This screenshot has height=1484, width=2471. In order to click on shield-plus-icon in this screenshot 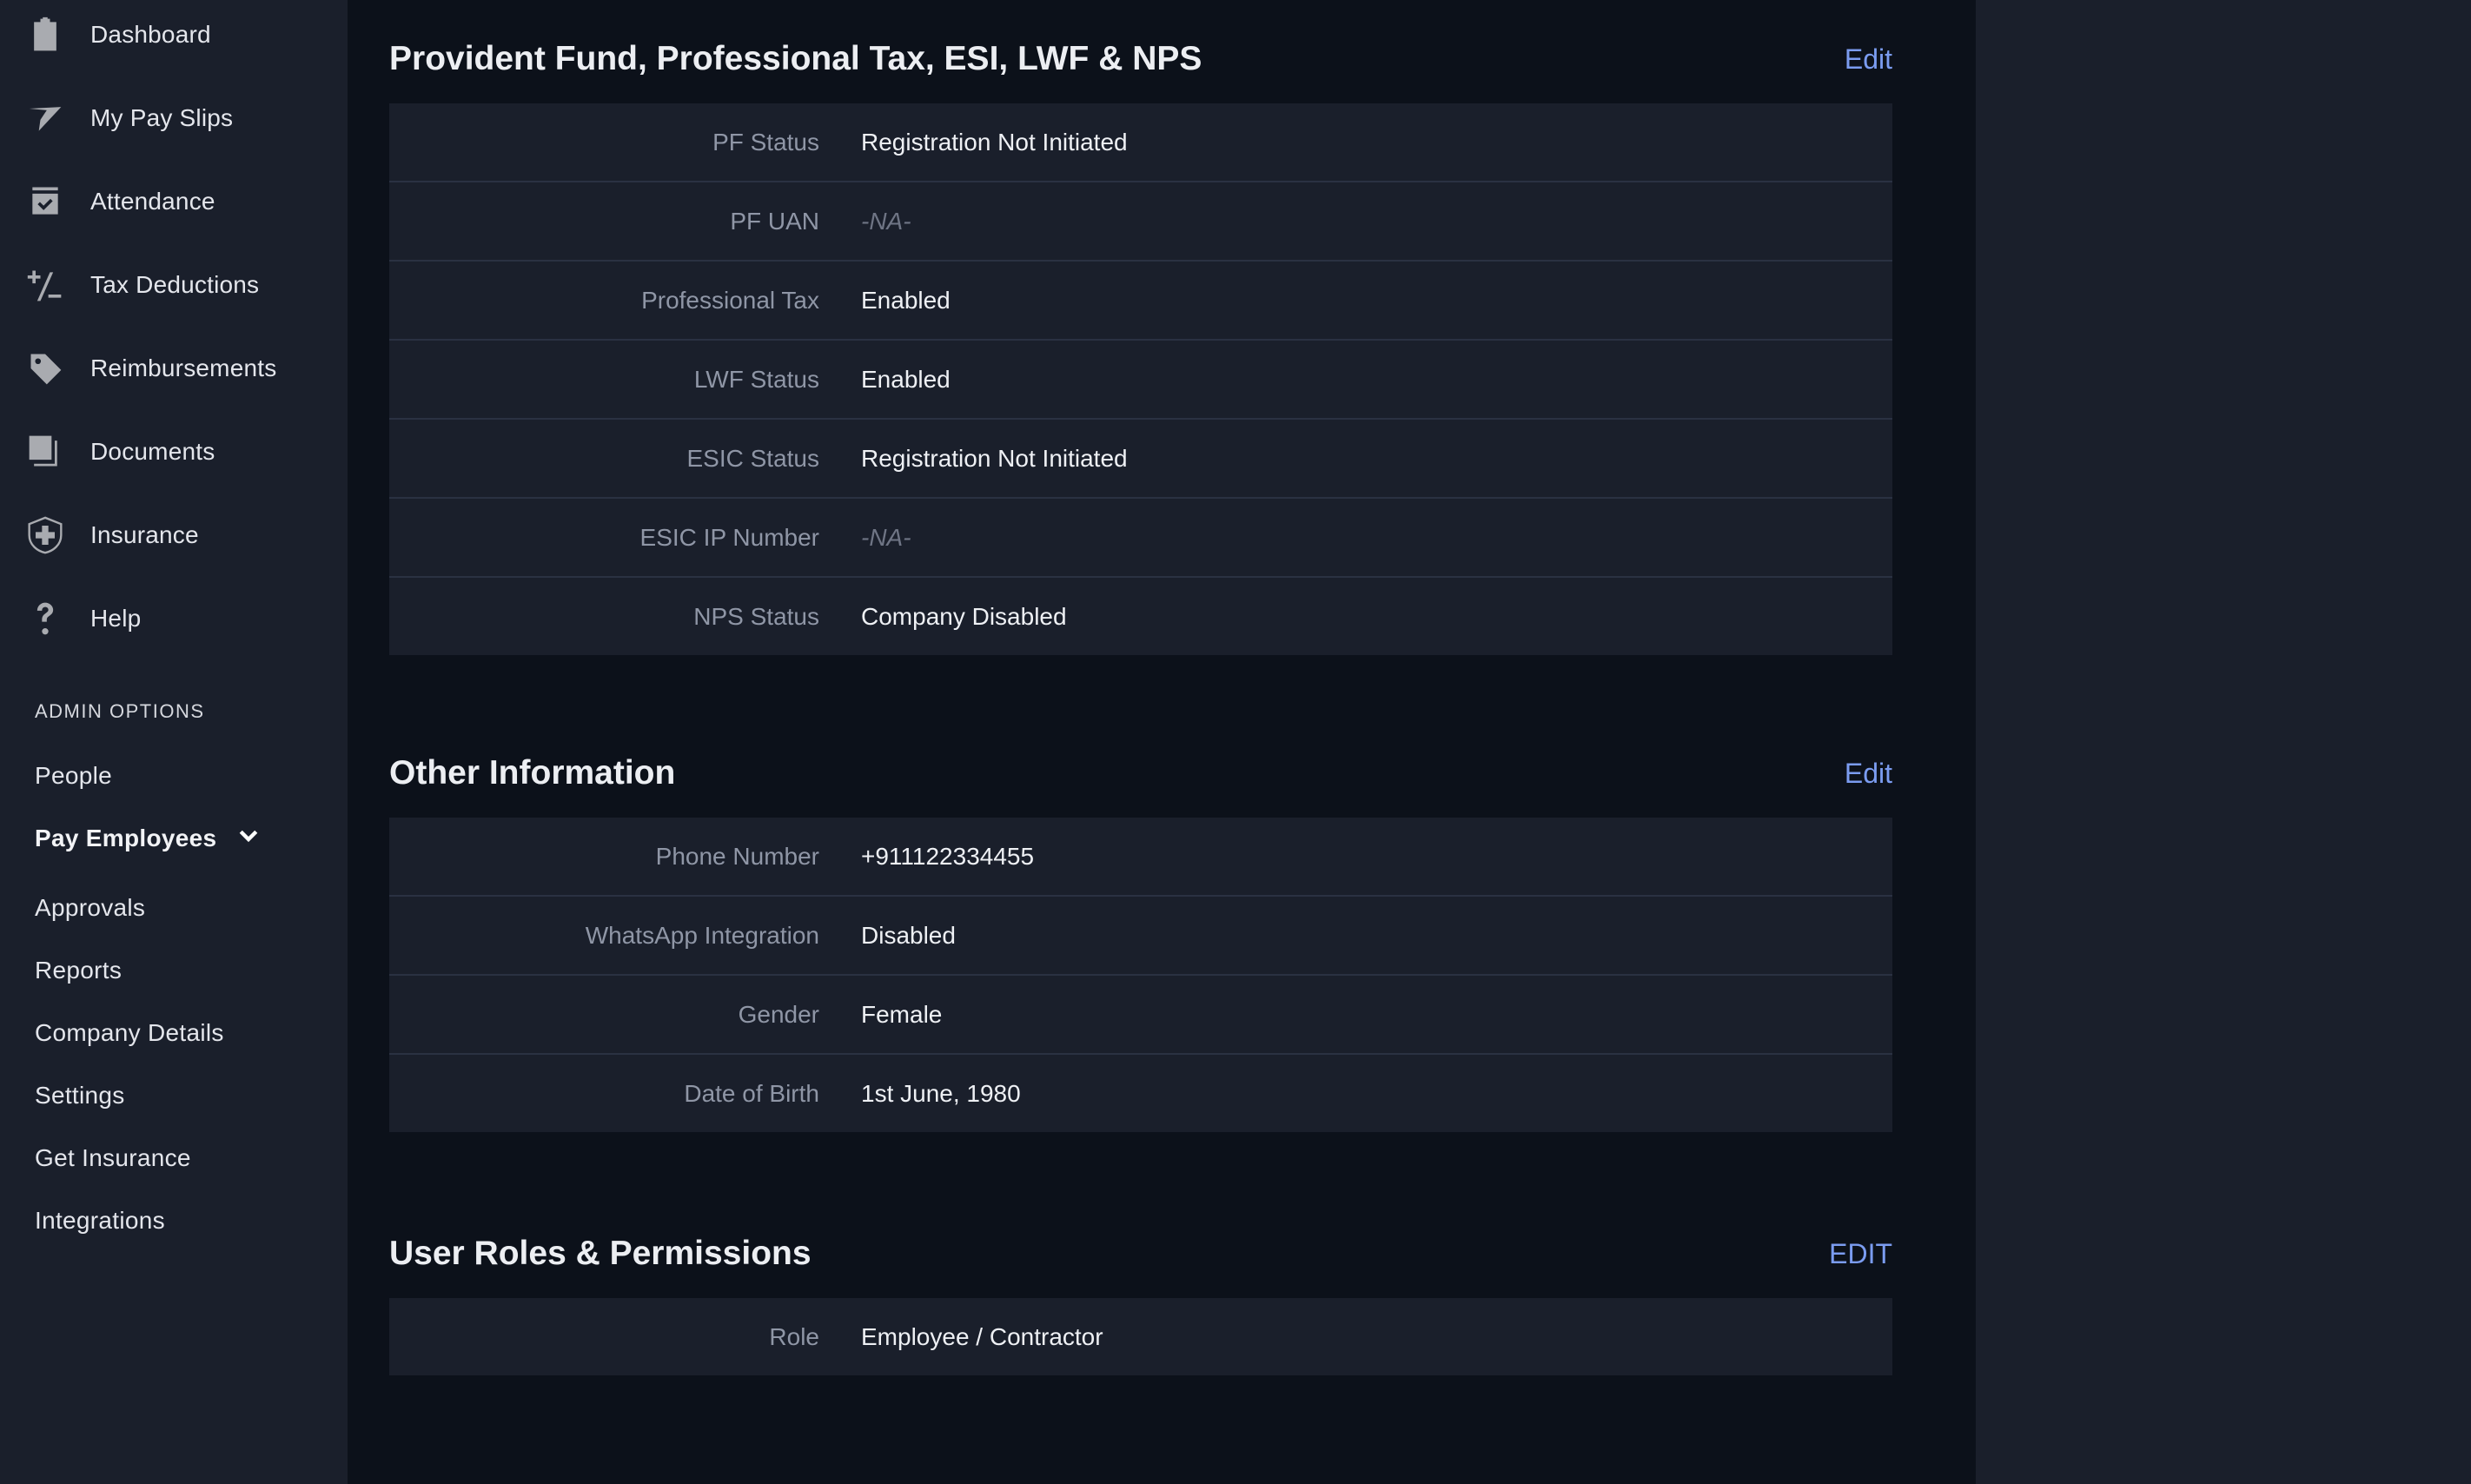, I will do `click(45, 535)`.